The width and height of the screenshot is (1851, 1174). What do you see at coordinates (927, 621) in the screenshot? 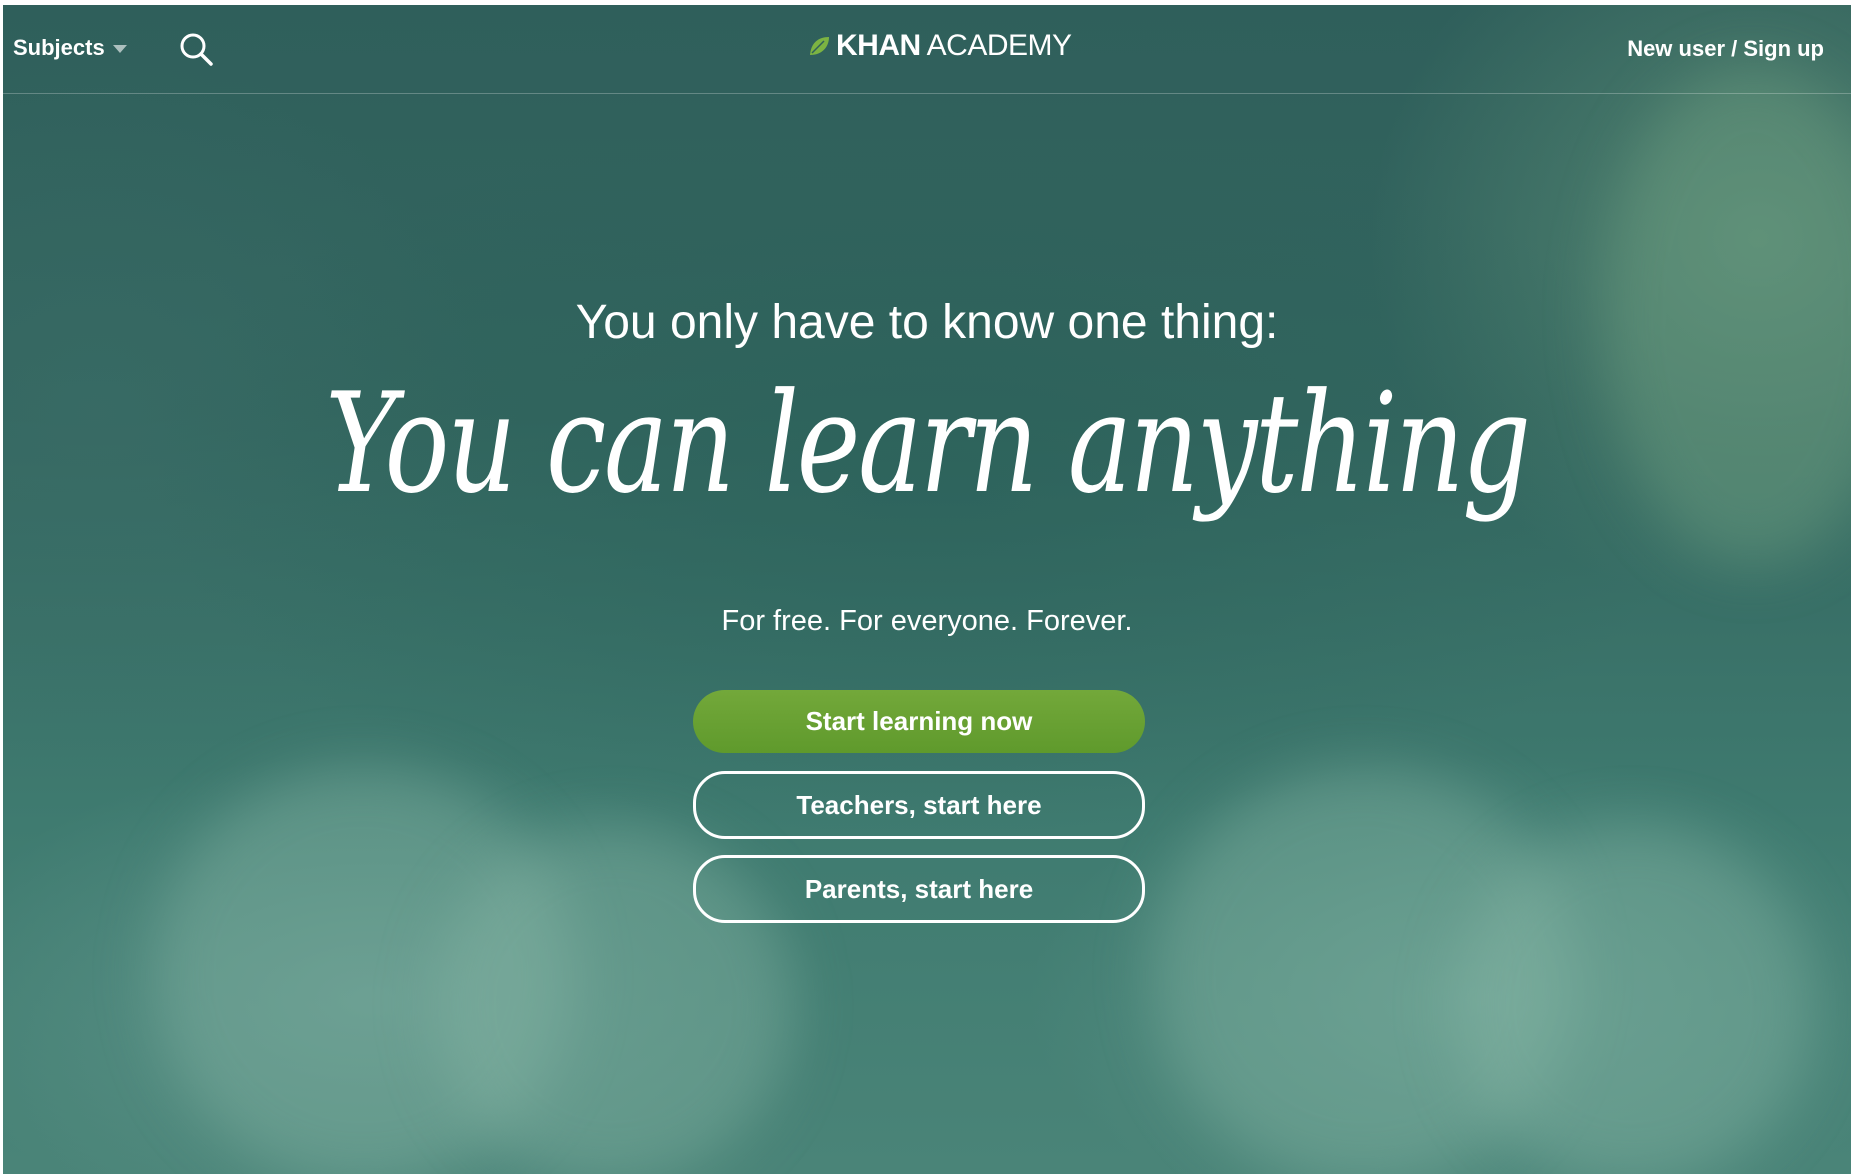
I see `hero-tagline: For free. For everyone. Forever.` at bounding box center [927, 621].